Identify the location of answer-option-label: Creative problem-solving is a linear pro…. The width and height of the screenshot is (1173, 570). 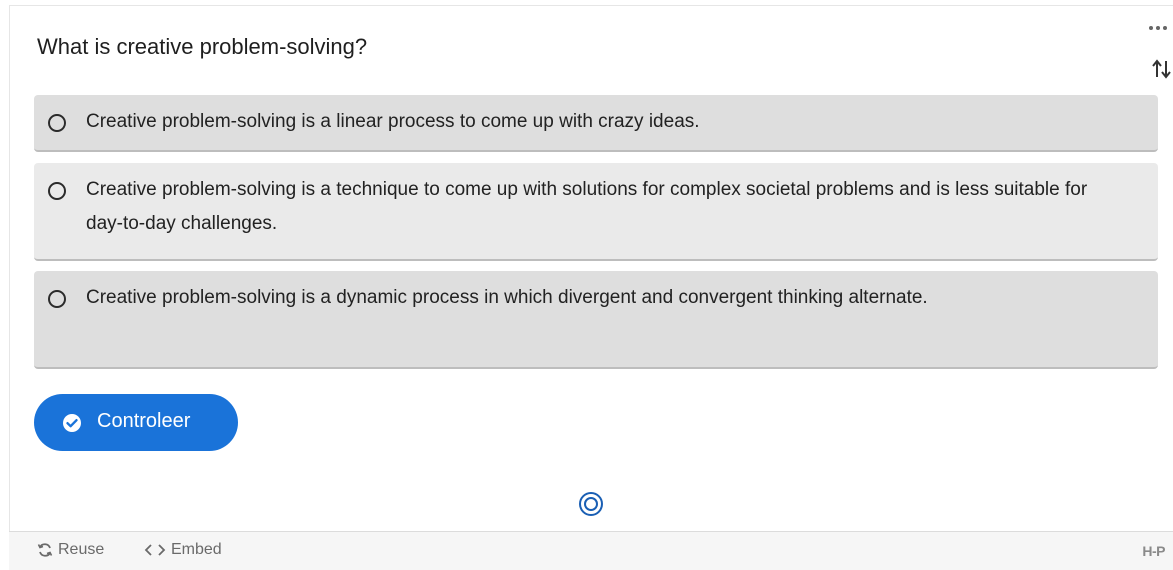
(393, 121).